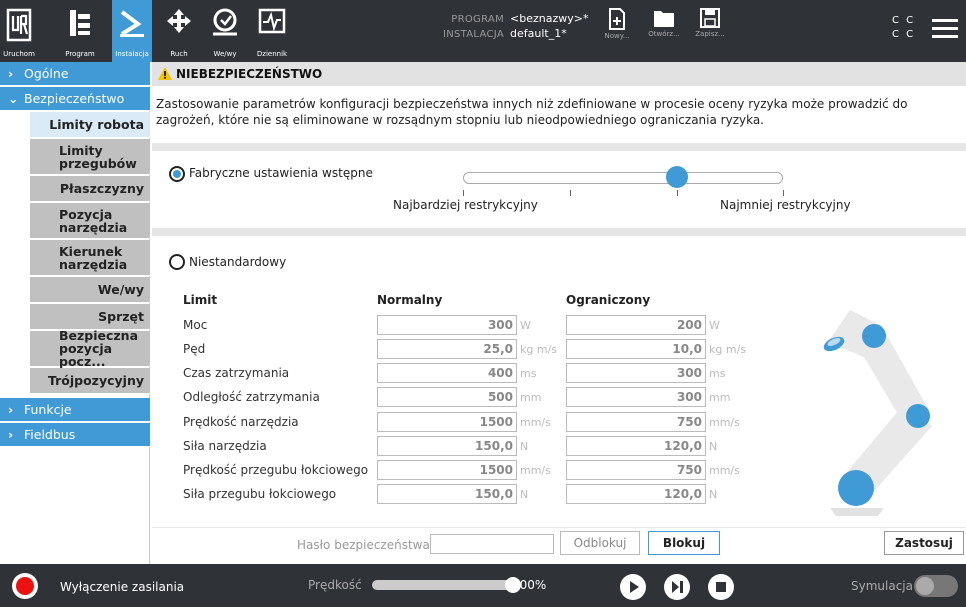 This screenshot has height=607, width=966. What do you see at coordinates (924, 543) in the screenshot?
I see `apply-button: Zastosuj` at bounding box center [924, 543].